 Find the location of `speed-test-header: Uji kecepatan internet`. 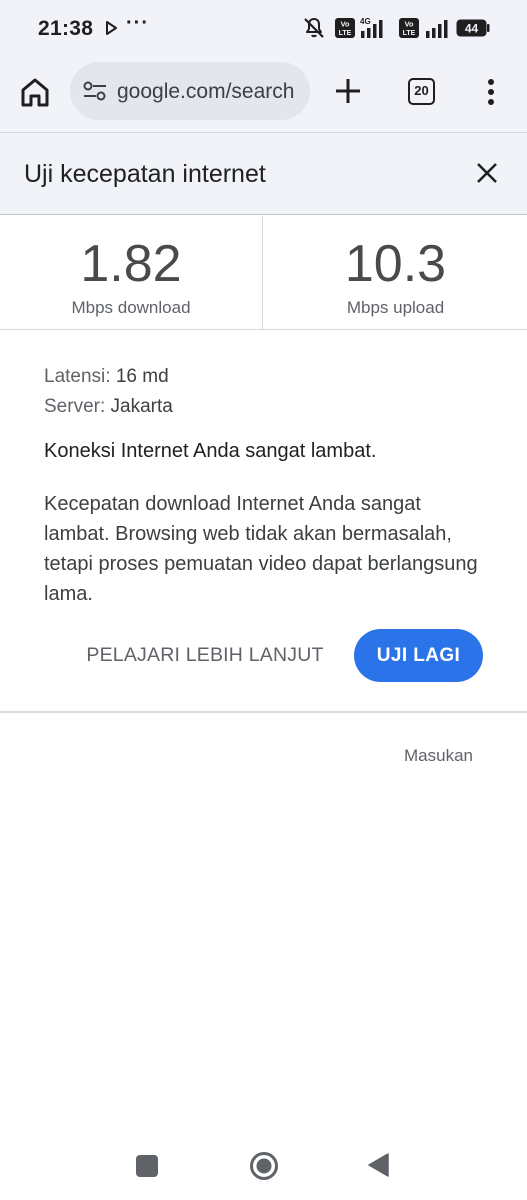

speed-test-header: Uji kecepatan internet is located at coordinates (263, 174).